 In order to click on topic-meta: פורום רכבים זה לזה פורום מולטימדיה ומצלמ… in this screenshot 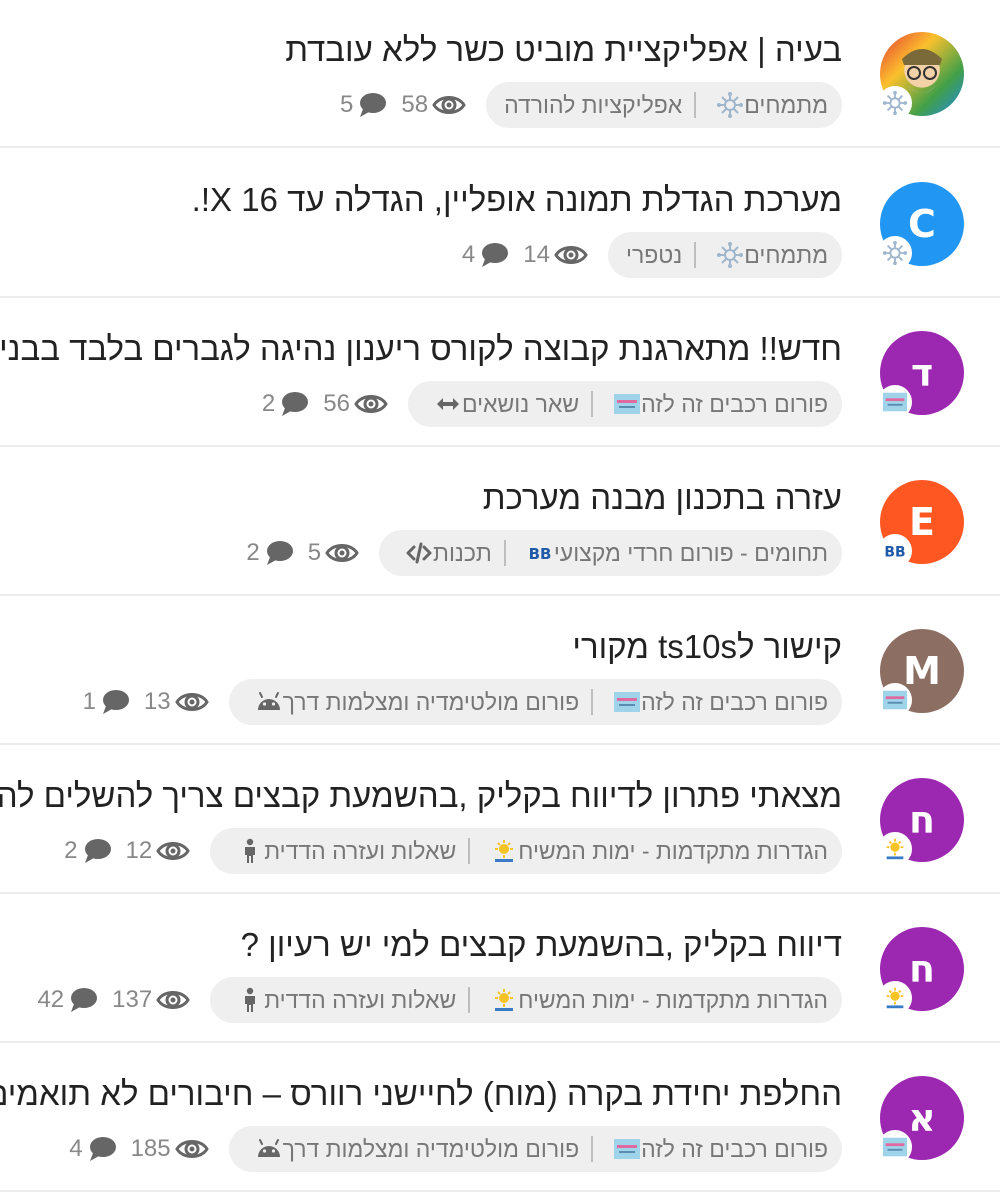, I will do `click(455, 1149)`.